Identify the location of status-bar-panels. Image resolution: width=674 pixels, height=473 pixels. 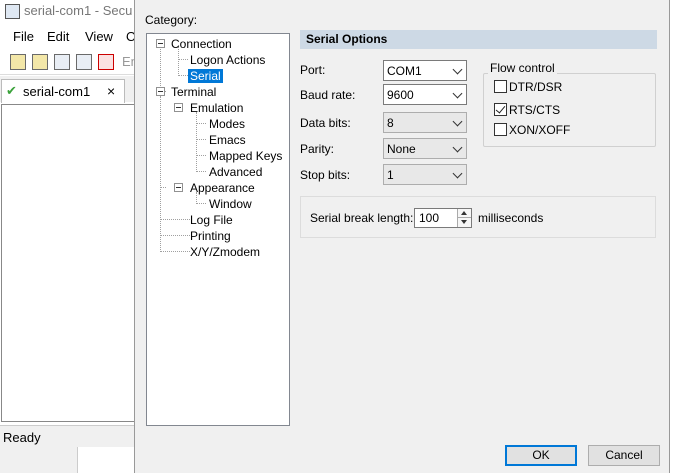
(70, 460).